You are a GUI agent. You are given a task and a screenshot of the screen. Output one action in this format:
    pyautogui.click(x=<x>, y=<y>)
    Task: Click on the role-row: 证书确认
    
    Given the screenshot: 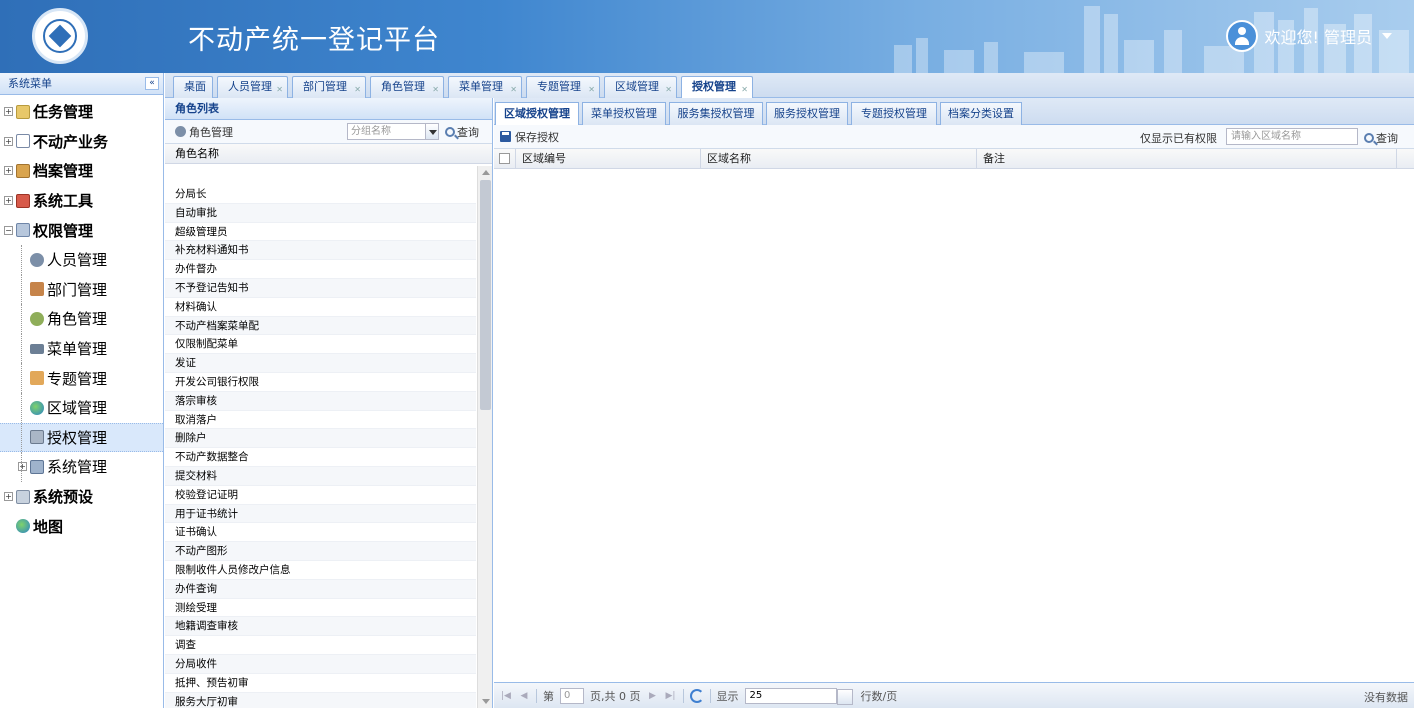 What is the action you would take?
    pyautogui.click(x=320, y=533)
    